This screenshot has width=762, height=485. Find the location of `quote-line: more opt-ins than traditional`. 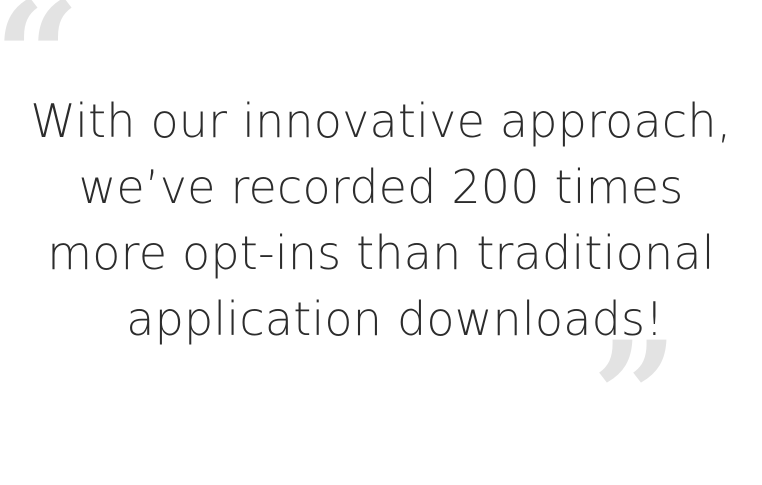

quote-line: more opt-ins than traditional is located at coordinates (381, 253).